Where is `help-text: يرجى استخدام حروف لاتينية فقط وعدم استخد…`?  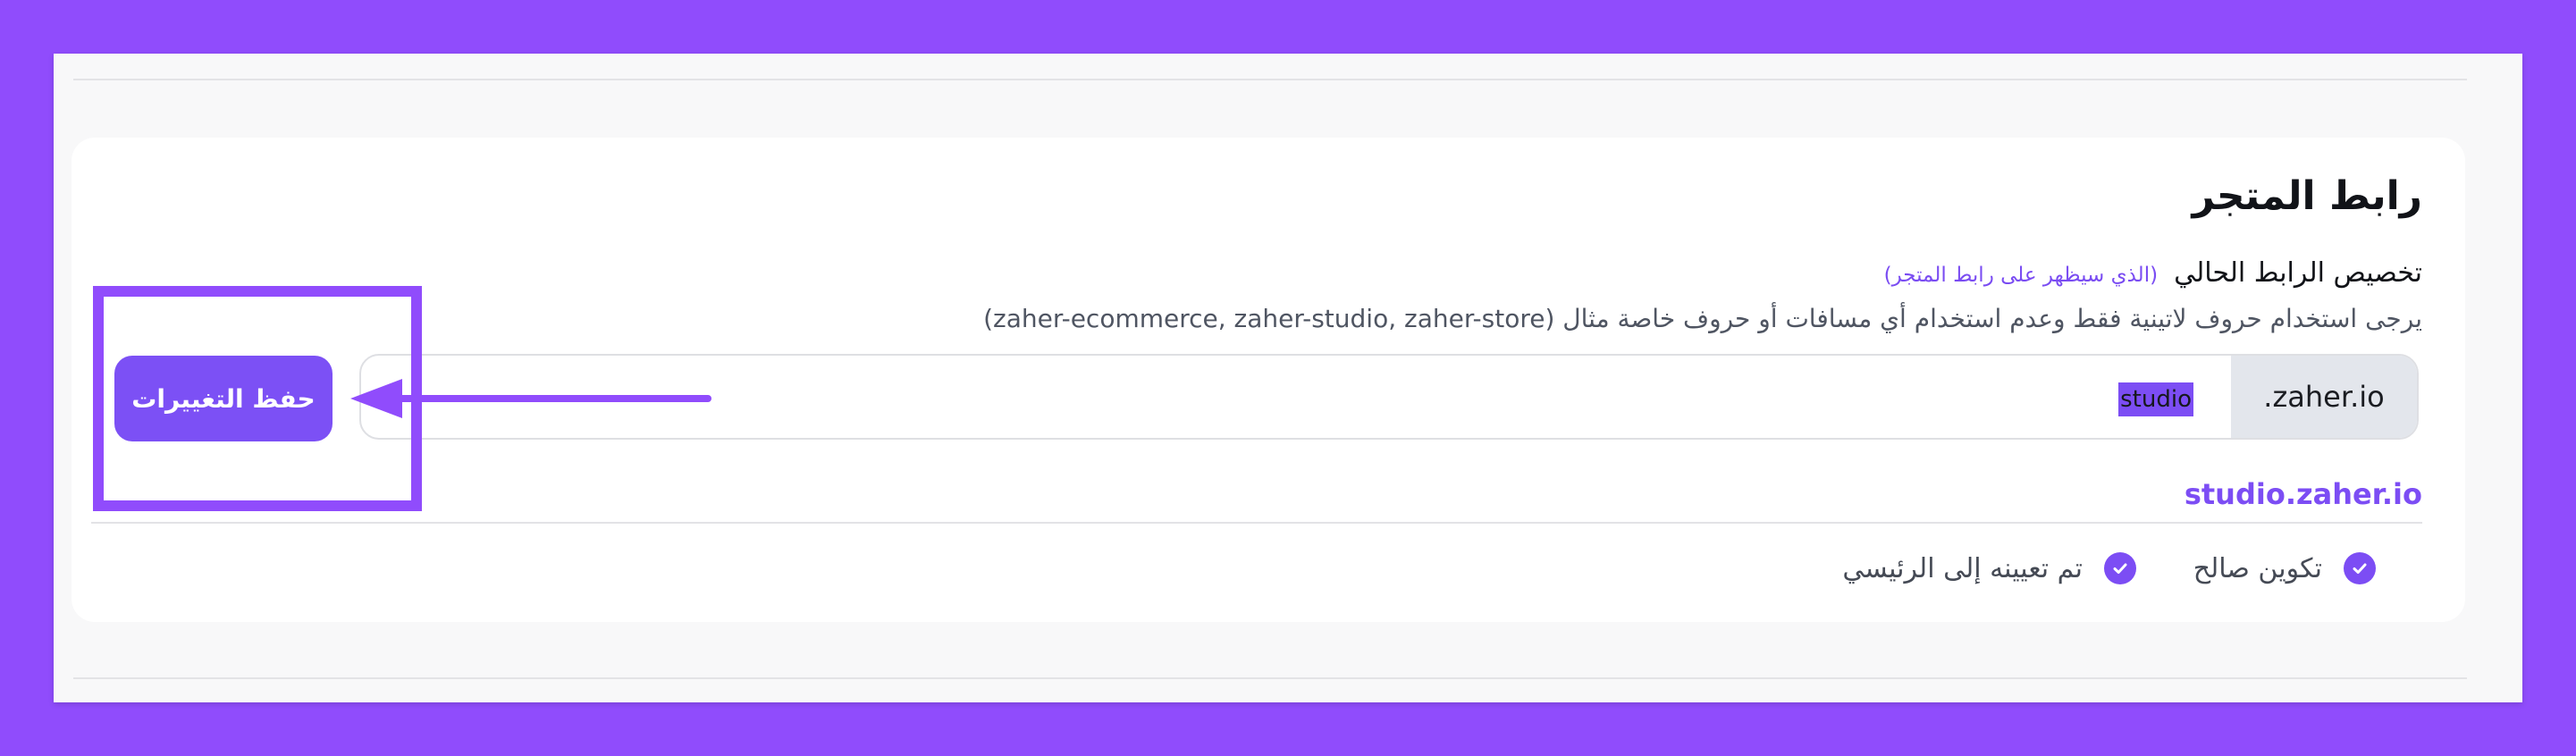 help-text: يرجى استخدام حروف لاتينية فقط وعدم استخد… is located at coordinates (1703, 318).